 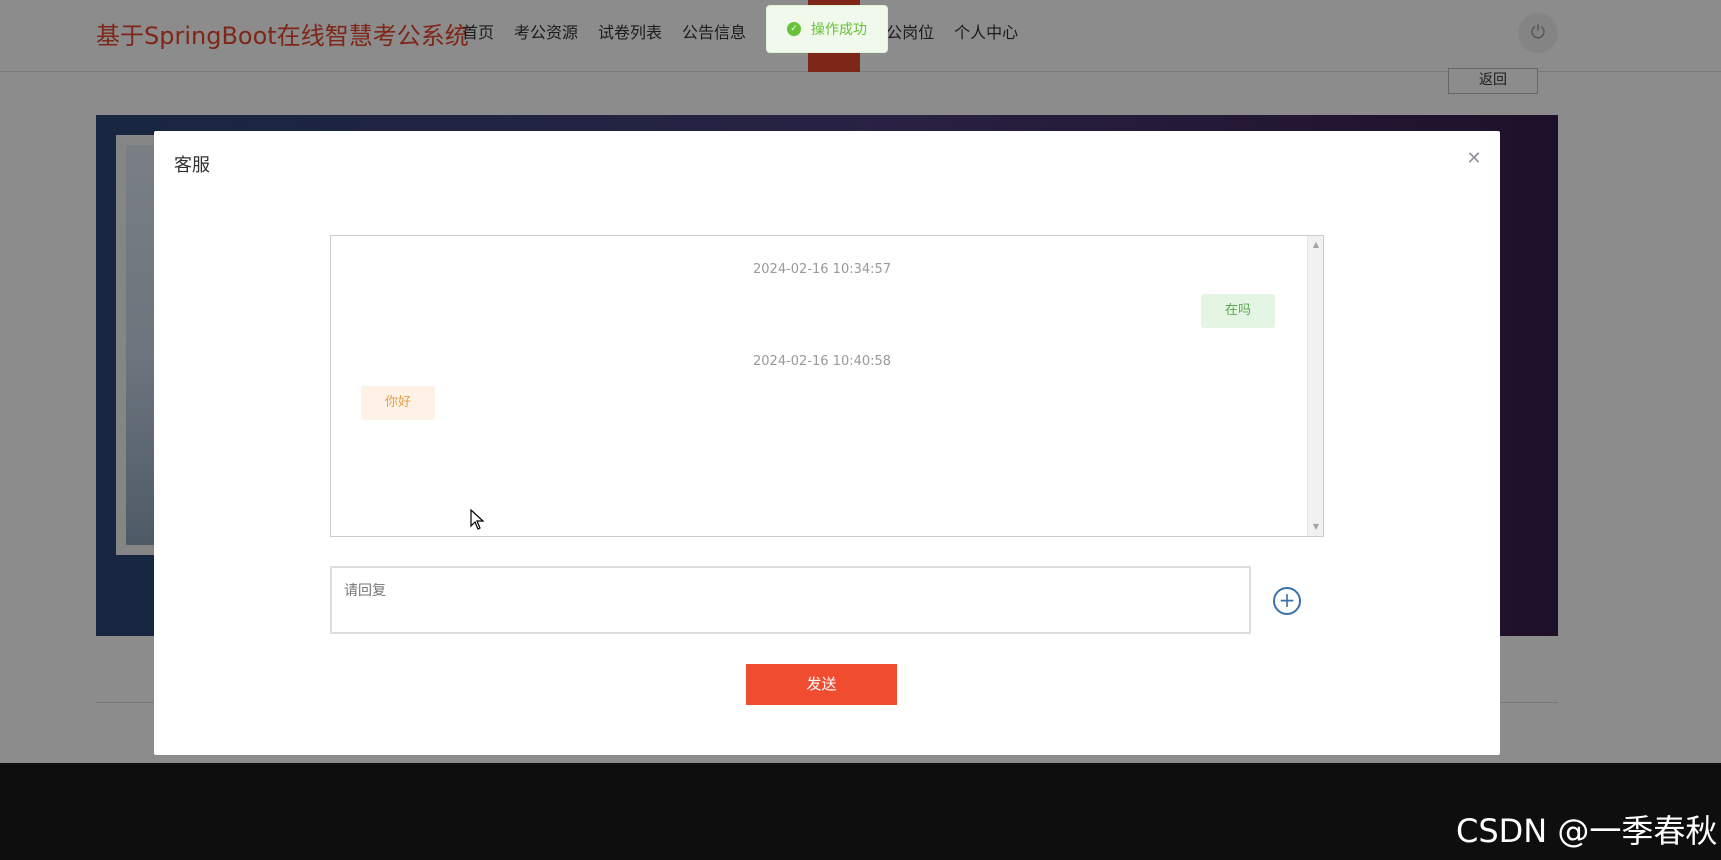 What do you see at coordinates (839, 30) in the screenshot?
I see `toast-message: 操作成功` at bounding box center [839, 30].